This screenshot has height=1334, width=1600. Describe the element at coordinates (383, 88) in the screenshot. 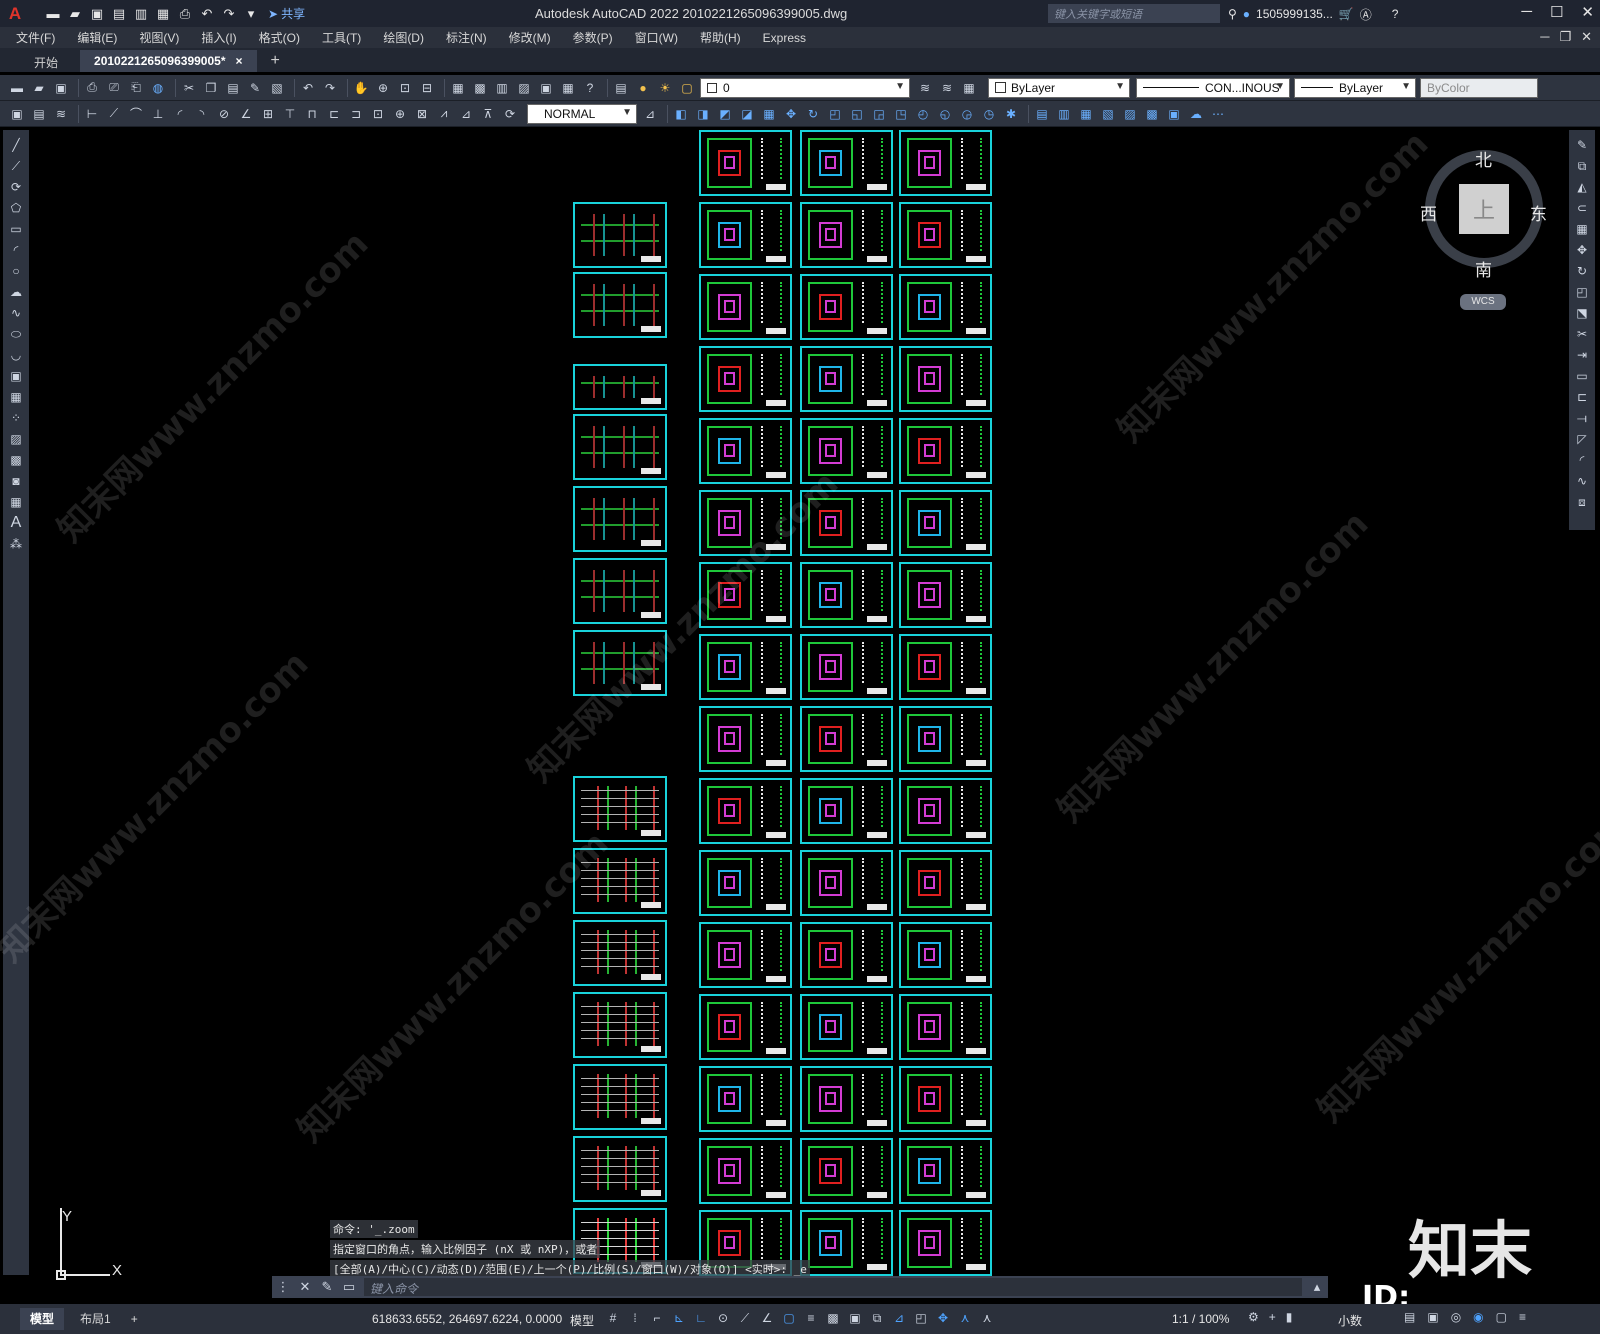

I see `zoom-realtime-icon: ⊕` at that location.